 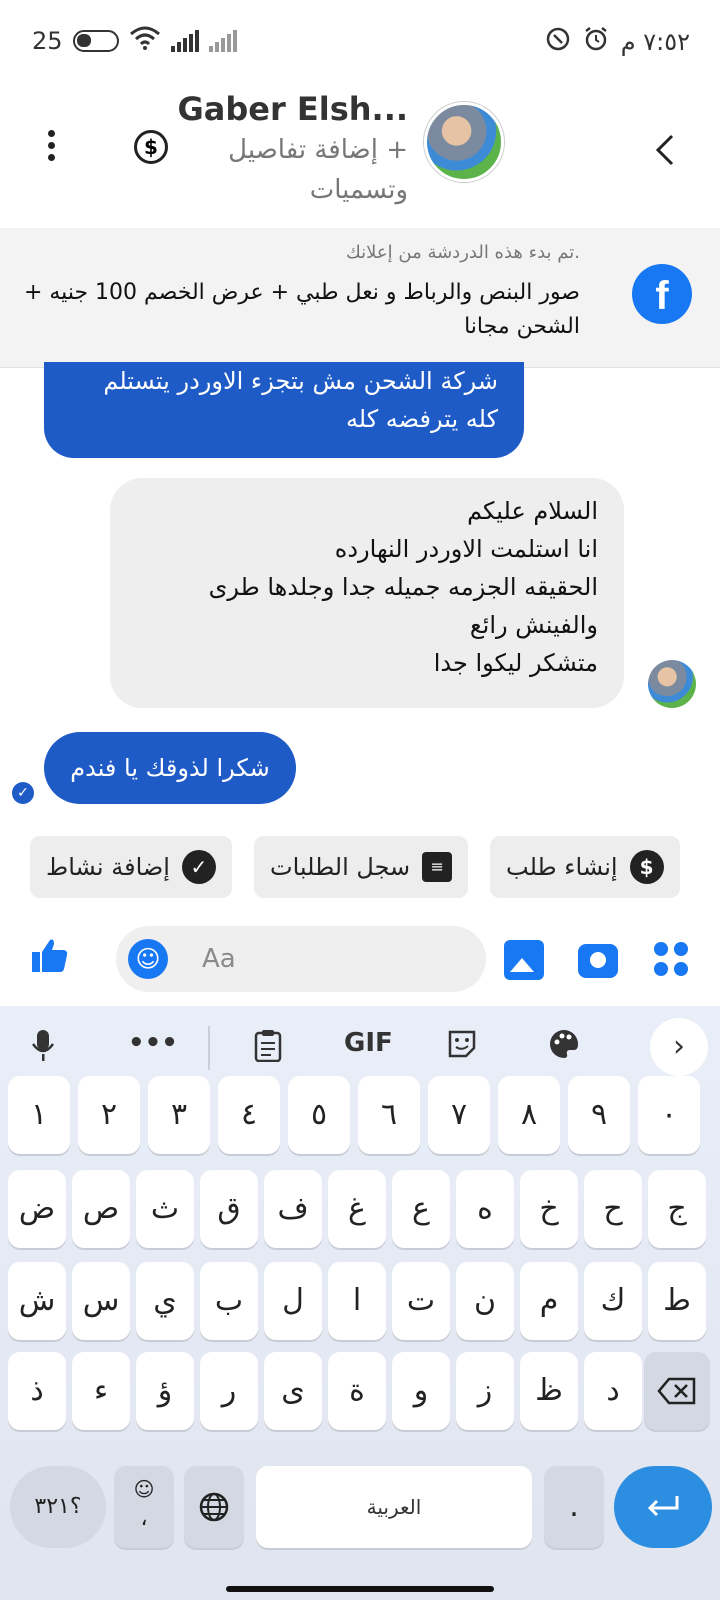 I want to click on key: ٦, so click(x=389, y=1115).